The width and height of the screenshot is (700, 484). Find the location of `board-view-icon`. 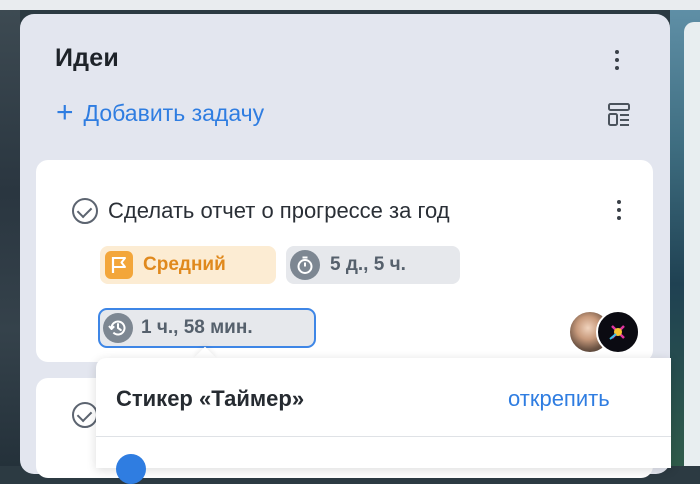

board-view-icon is located at coordinates (619, 115).